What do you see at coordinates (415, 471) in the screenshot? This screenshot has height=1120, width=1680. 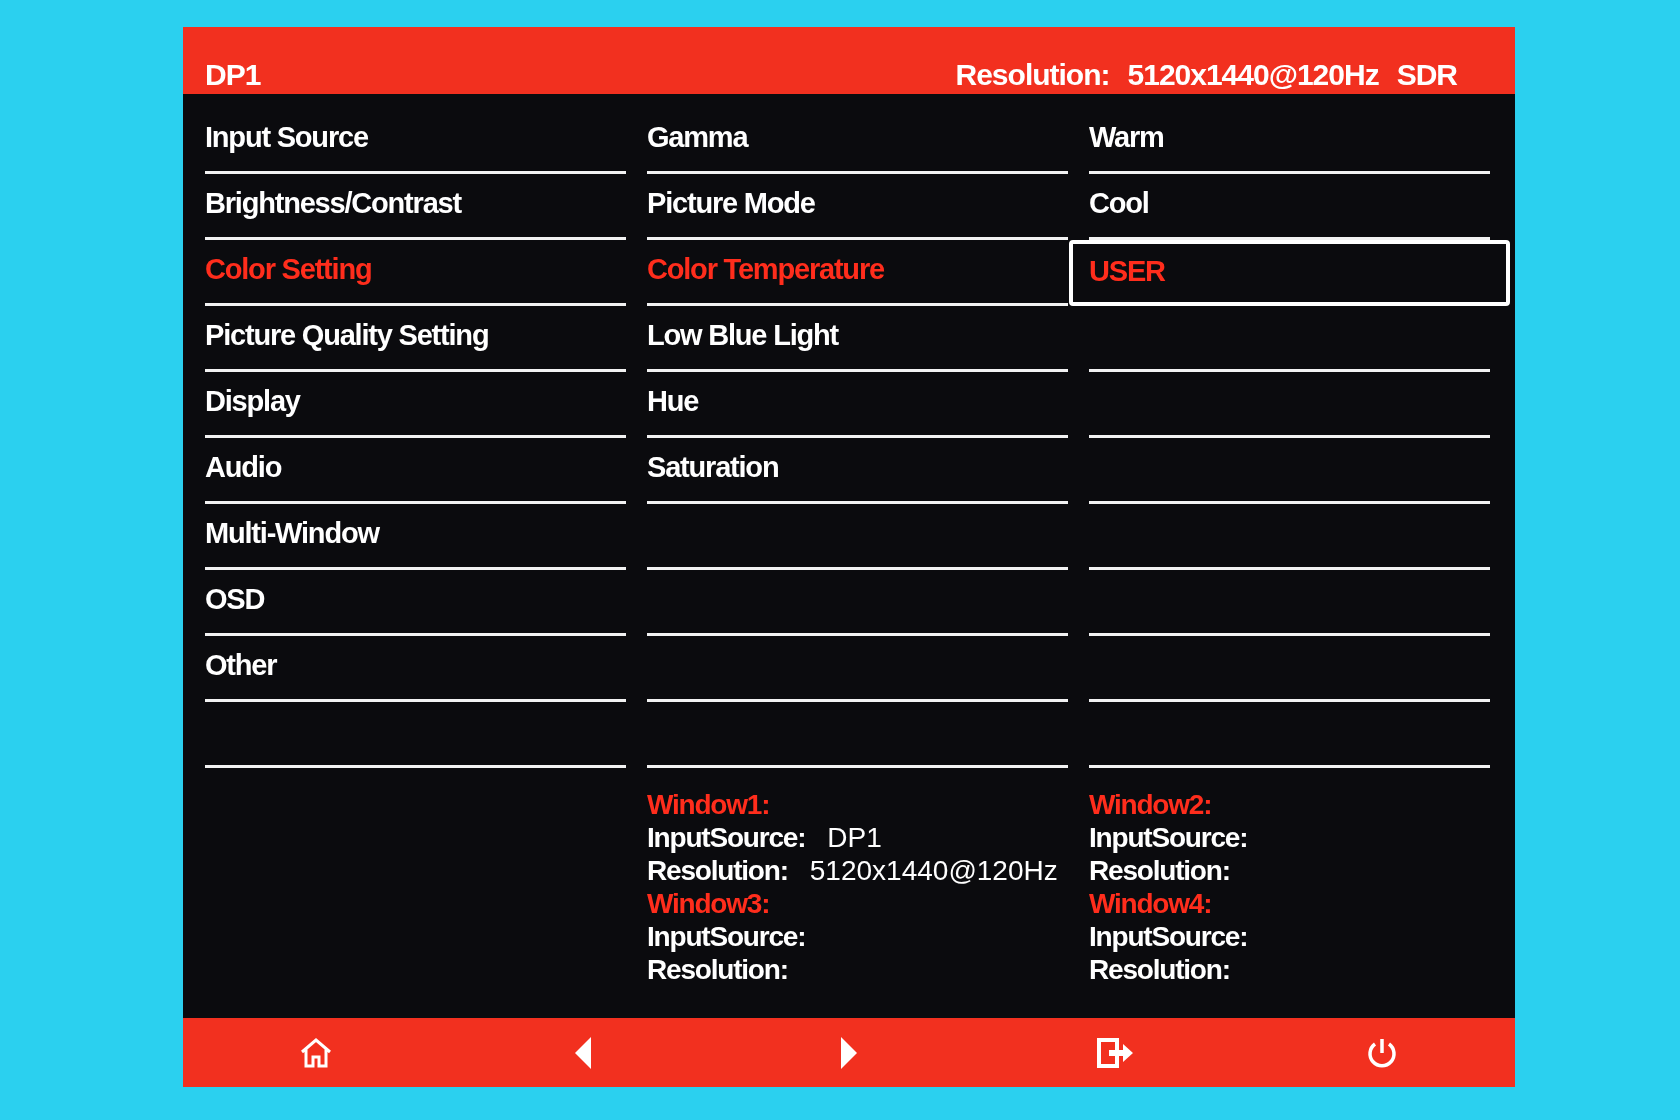 I see `menu-item: Audio` at bounding box center [415, 471].